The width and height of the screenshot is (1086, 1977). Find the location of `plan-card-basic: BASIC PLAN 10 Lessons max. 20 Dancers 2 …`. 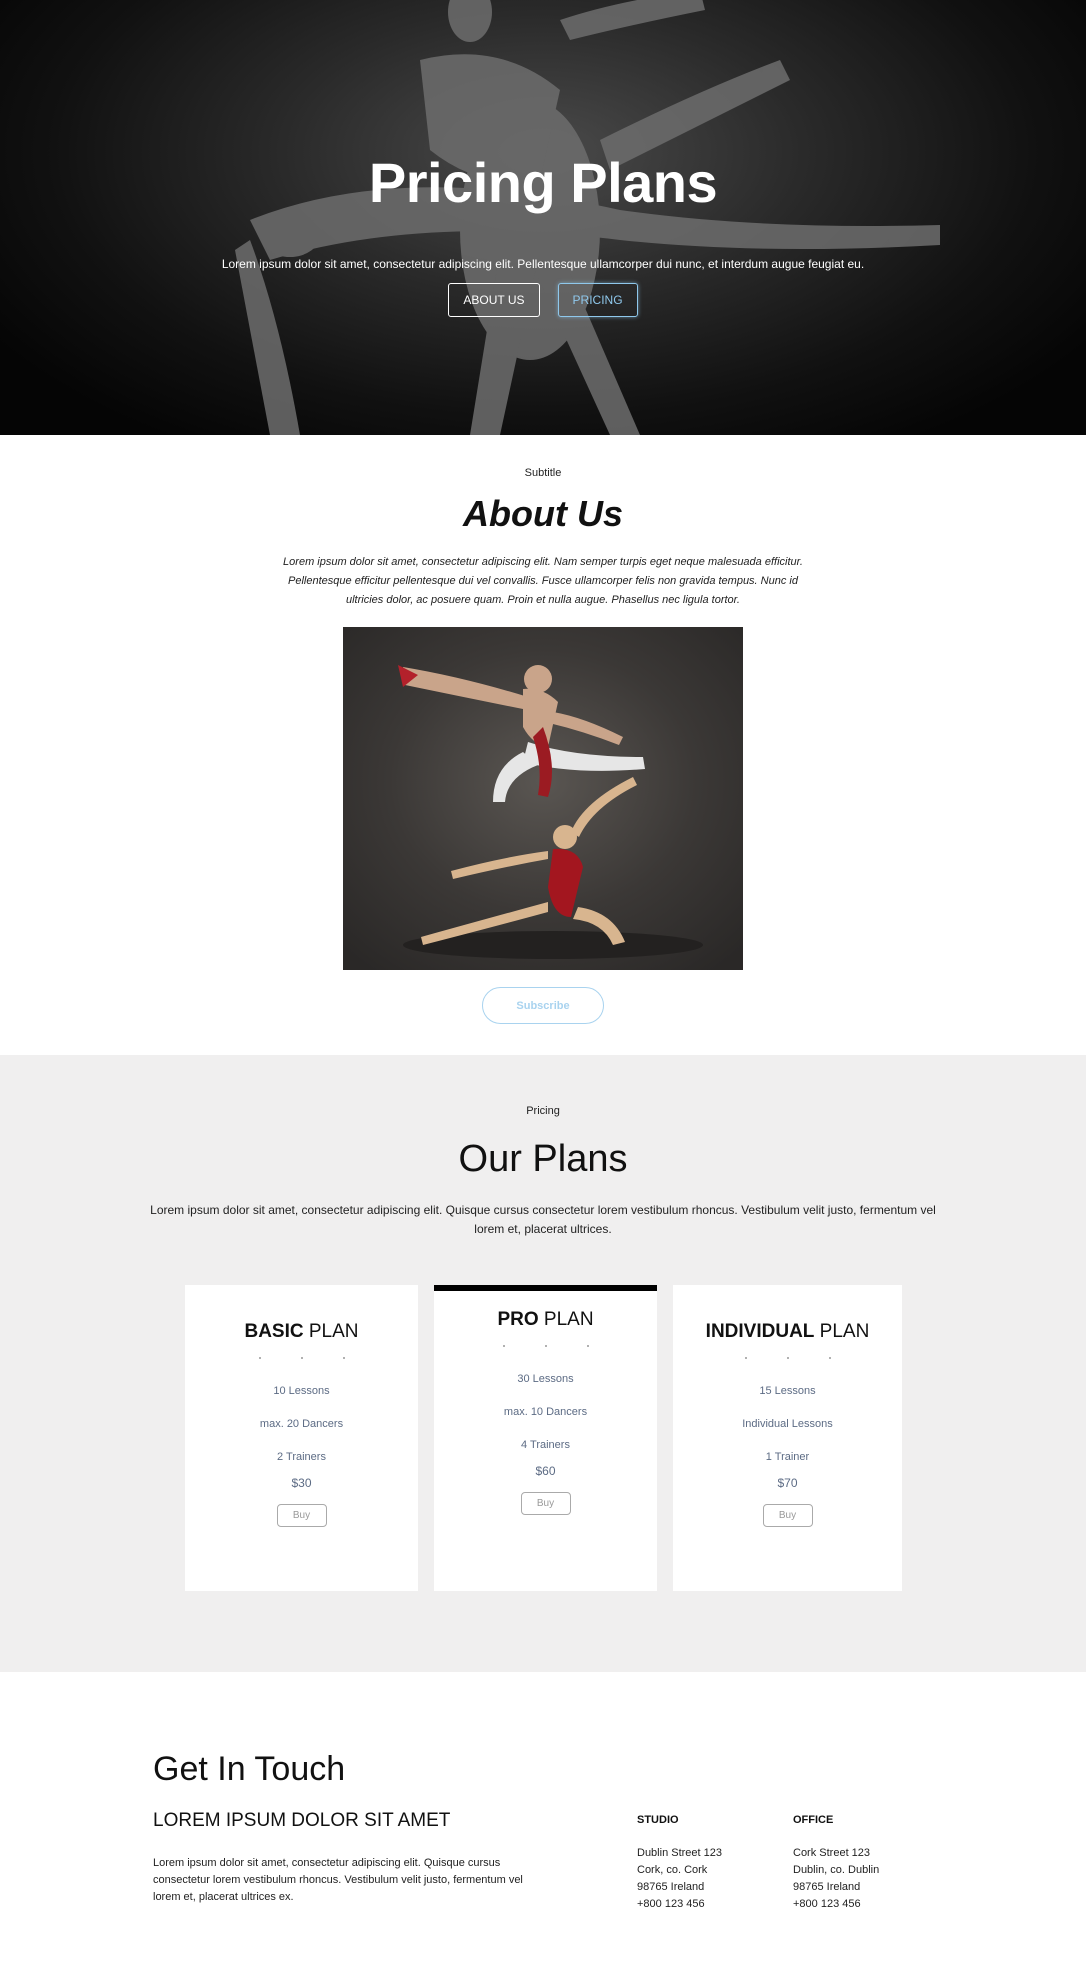

plan-card-basic: BASIC PLAN 10 Lessons max. 20 Dancers 2 … is located at coordinates (301, 1438).